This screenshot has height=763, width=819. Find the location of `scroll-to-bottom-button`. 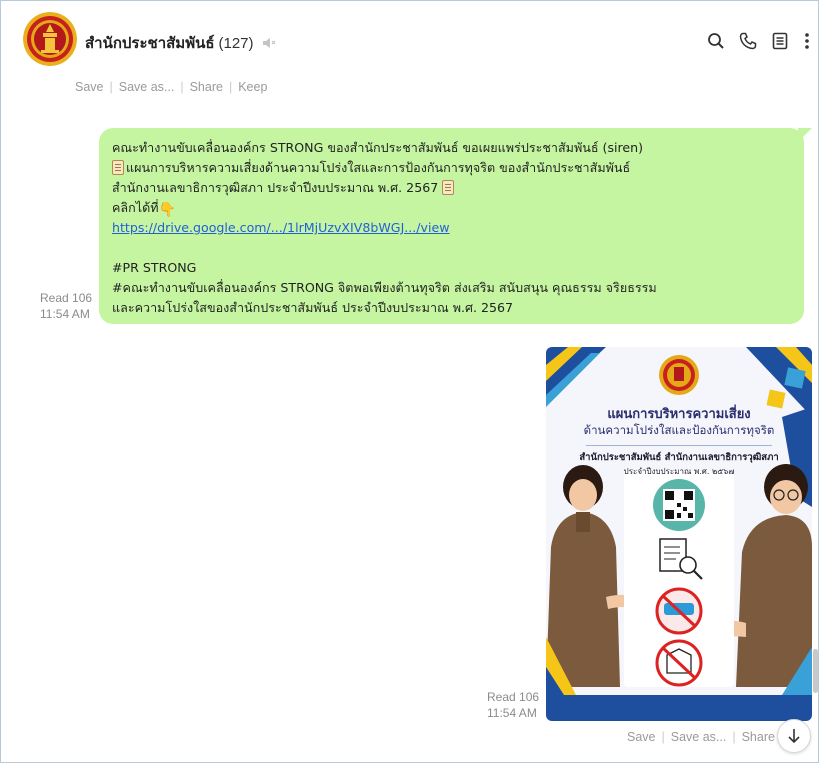

scroll-to-bottom-button is located at coordinates (794, 736).